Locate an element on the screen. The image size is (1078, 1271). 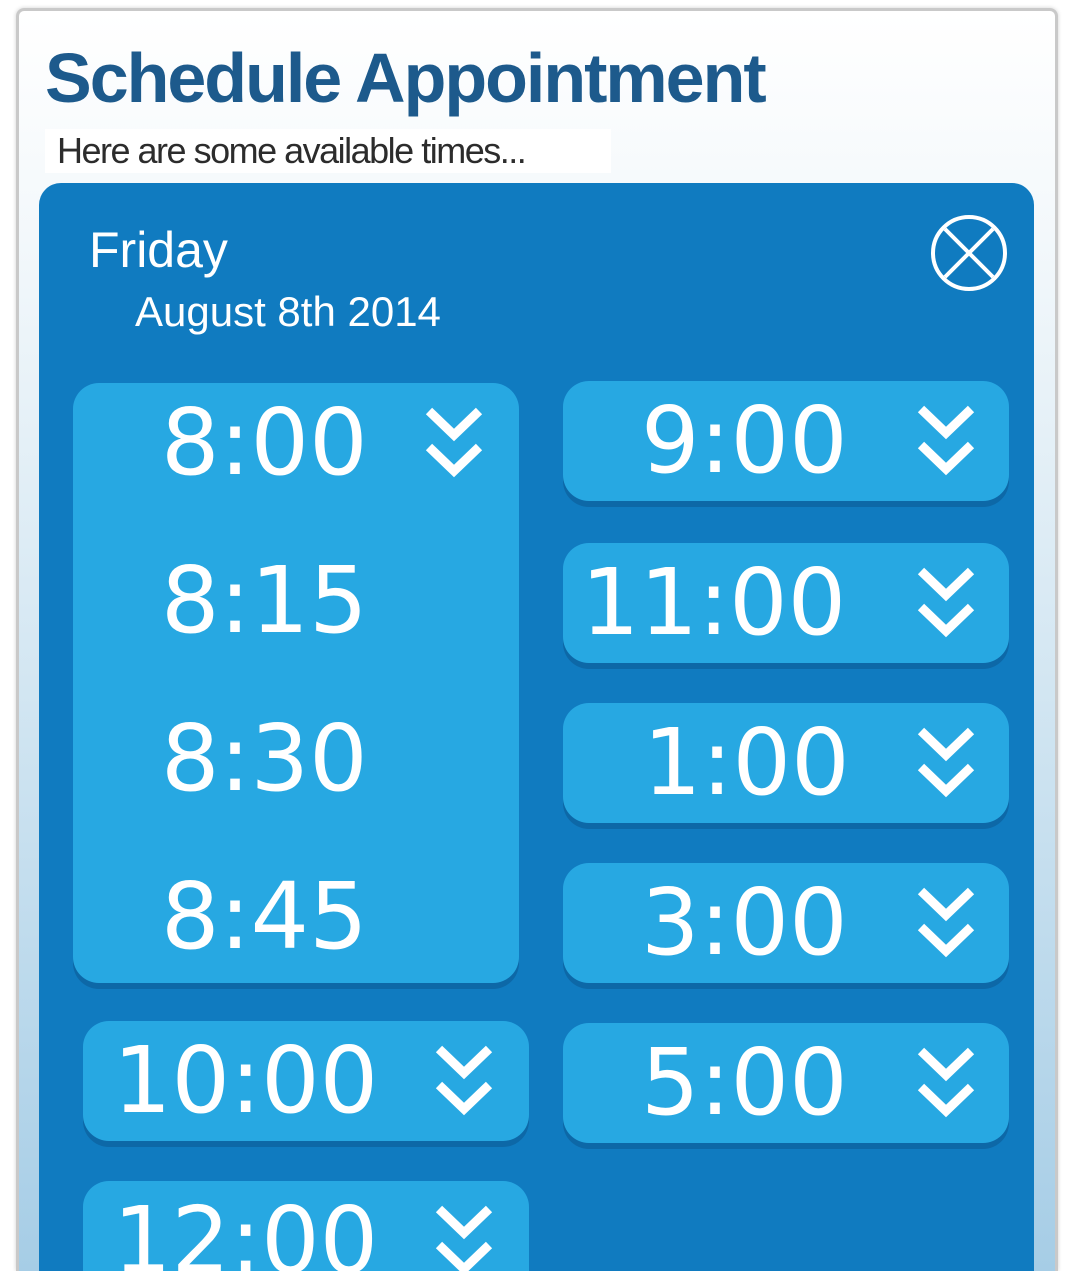
page-title: Schedule Appointment is located at coordinates (406, 78).